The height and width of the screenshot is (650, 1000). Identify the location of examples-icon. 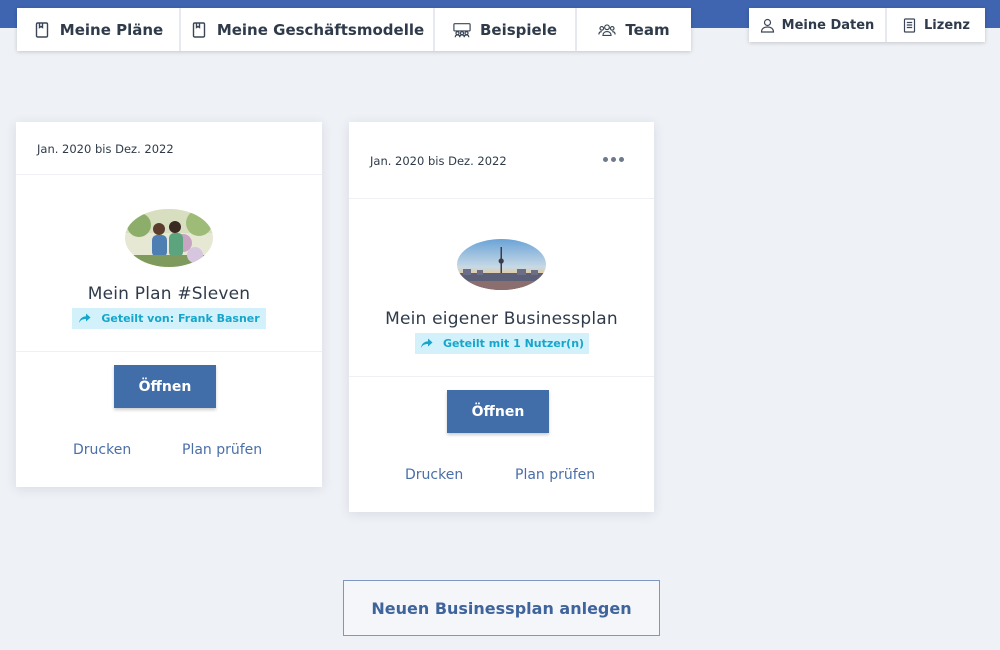
(462, 30).